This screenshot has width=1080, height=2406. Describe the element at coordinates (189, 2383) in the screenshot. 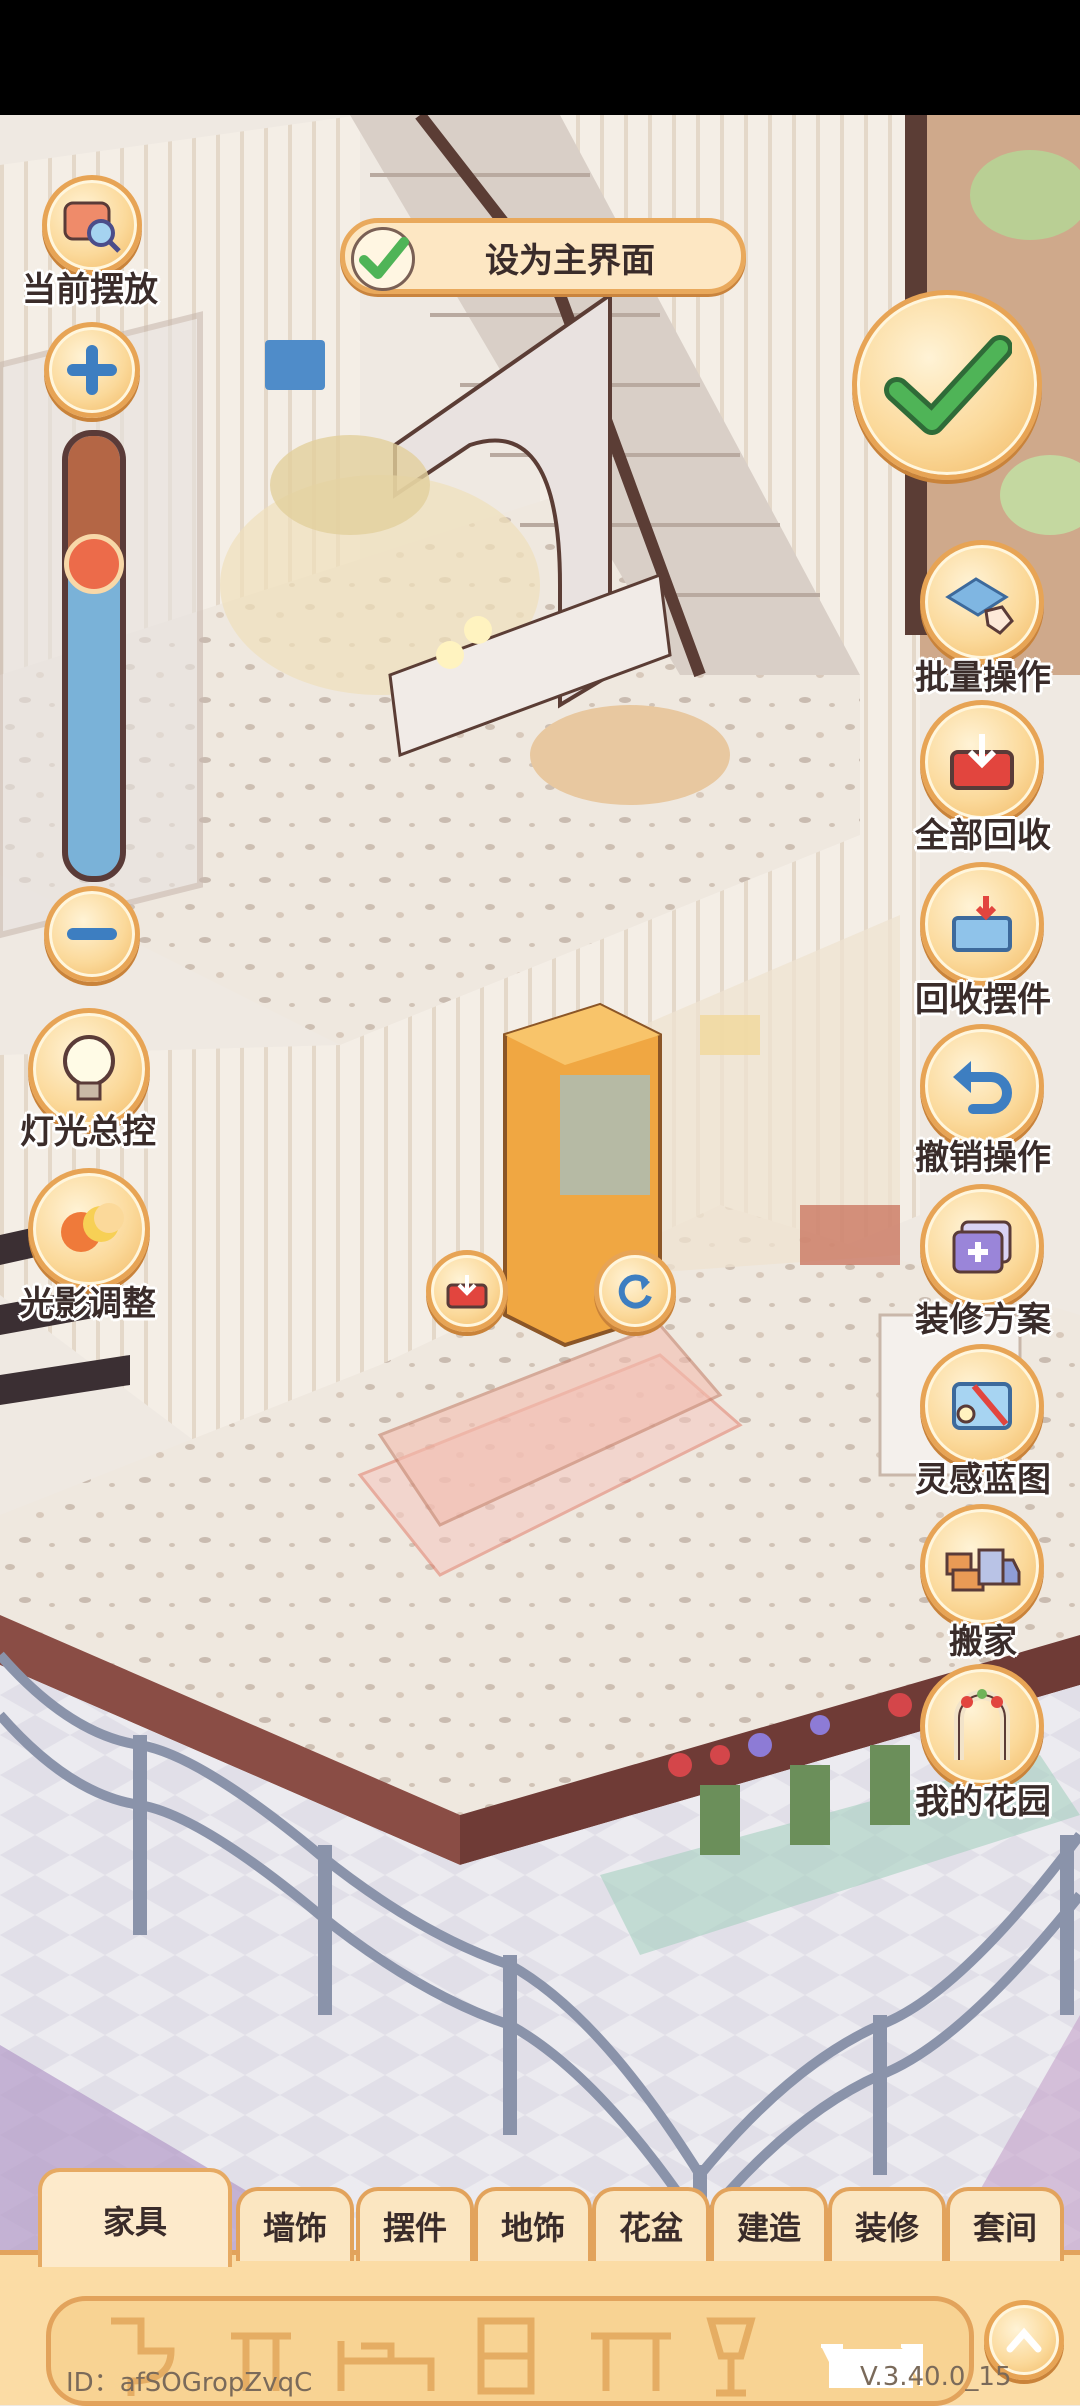

I see `player-id: ID：afSOGropZvqC` at that location.